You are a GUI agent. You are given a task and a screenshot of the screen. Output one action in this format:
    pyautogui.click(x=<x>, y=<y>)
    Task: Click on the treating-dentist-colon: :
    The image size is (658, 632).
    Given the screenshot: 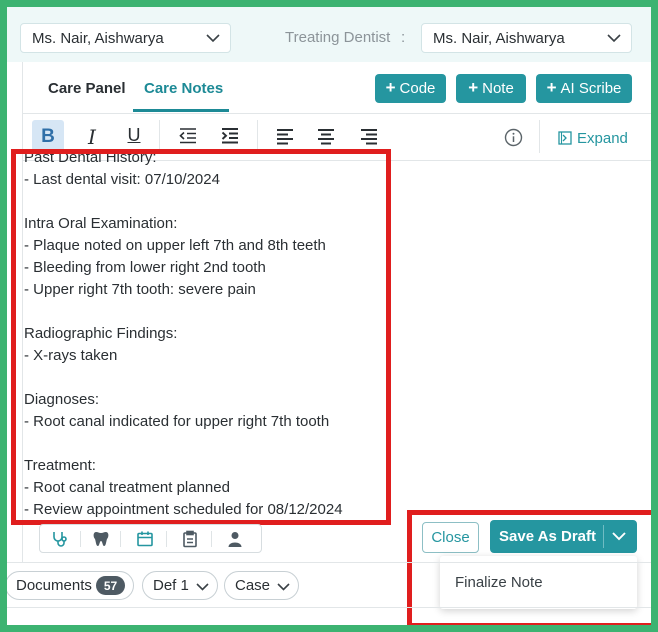 What is the action you would take?
    pyautogui.click(x=403, y=37)
    